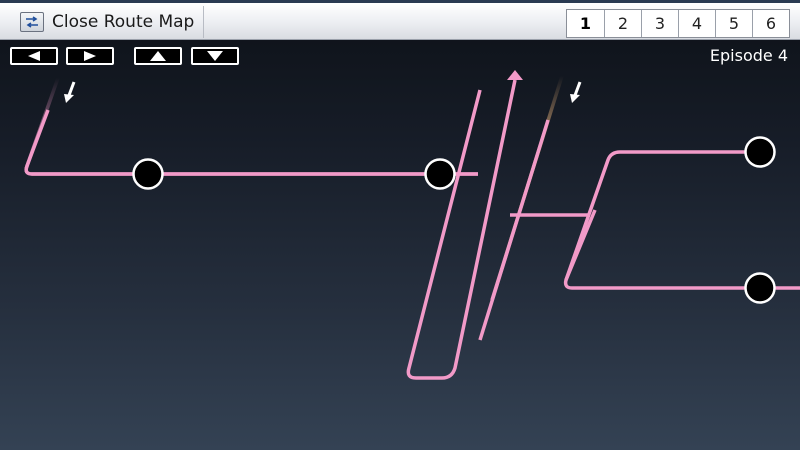 Image resolution: width=800 pixels, height=450 pixels. Describe the element at coordinates (585, 23) in the screenshot. I see `episode-tab-1: 1` at that location.